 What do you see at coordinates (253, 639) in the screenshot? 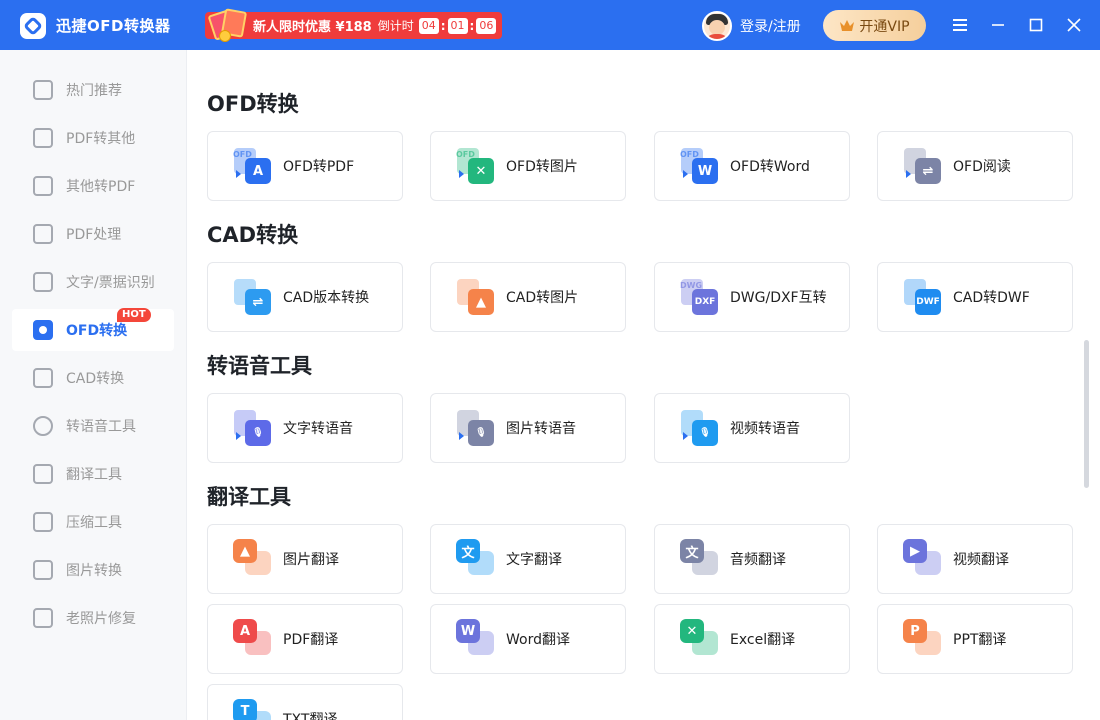
I see `tool-icon: A` at bounding box center [253, 639].